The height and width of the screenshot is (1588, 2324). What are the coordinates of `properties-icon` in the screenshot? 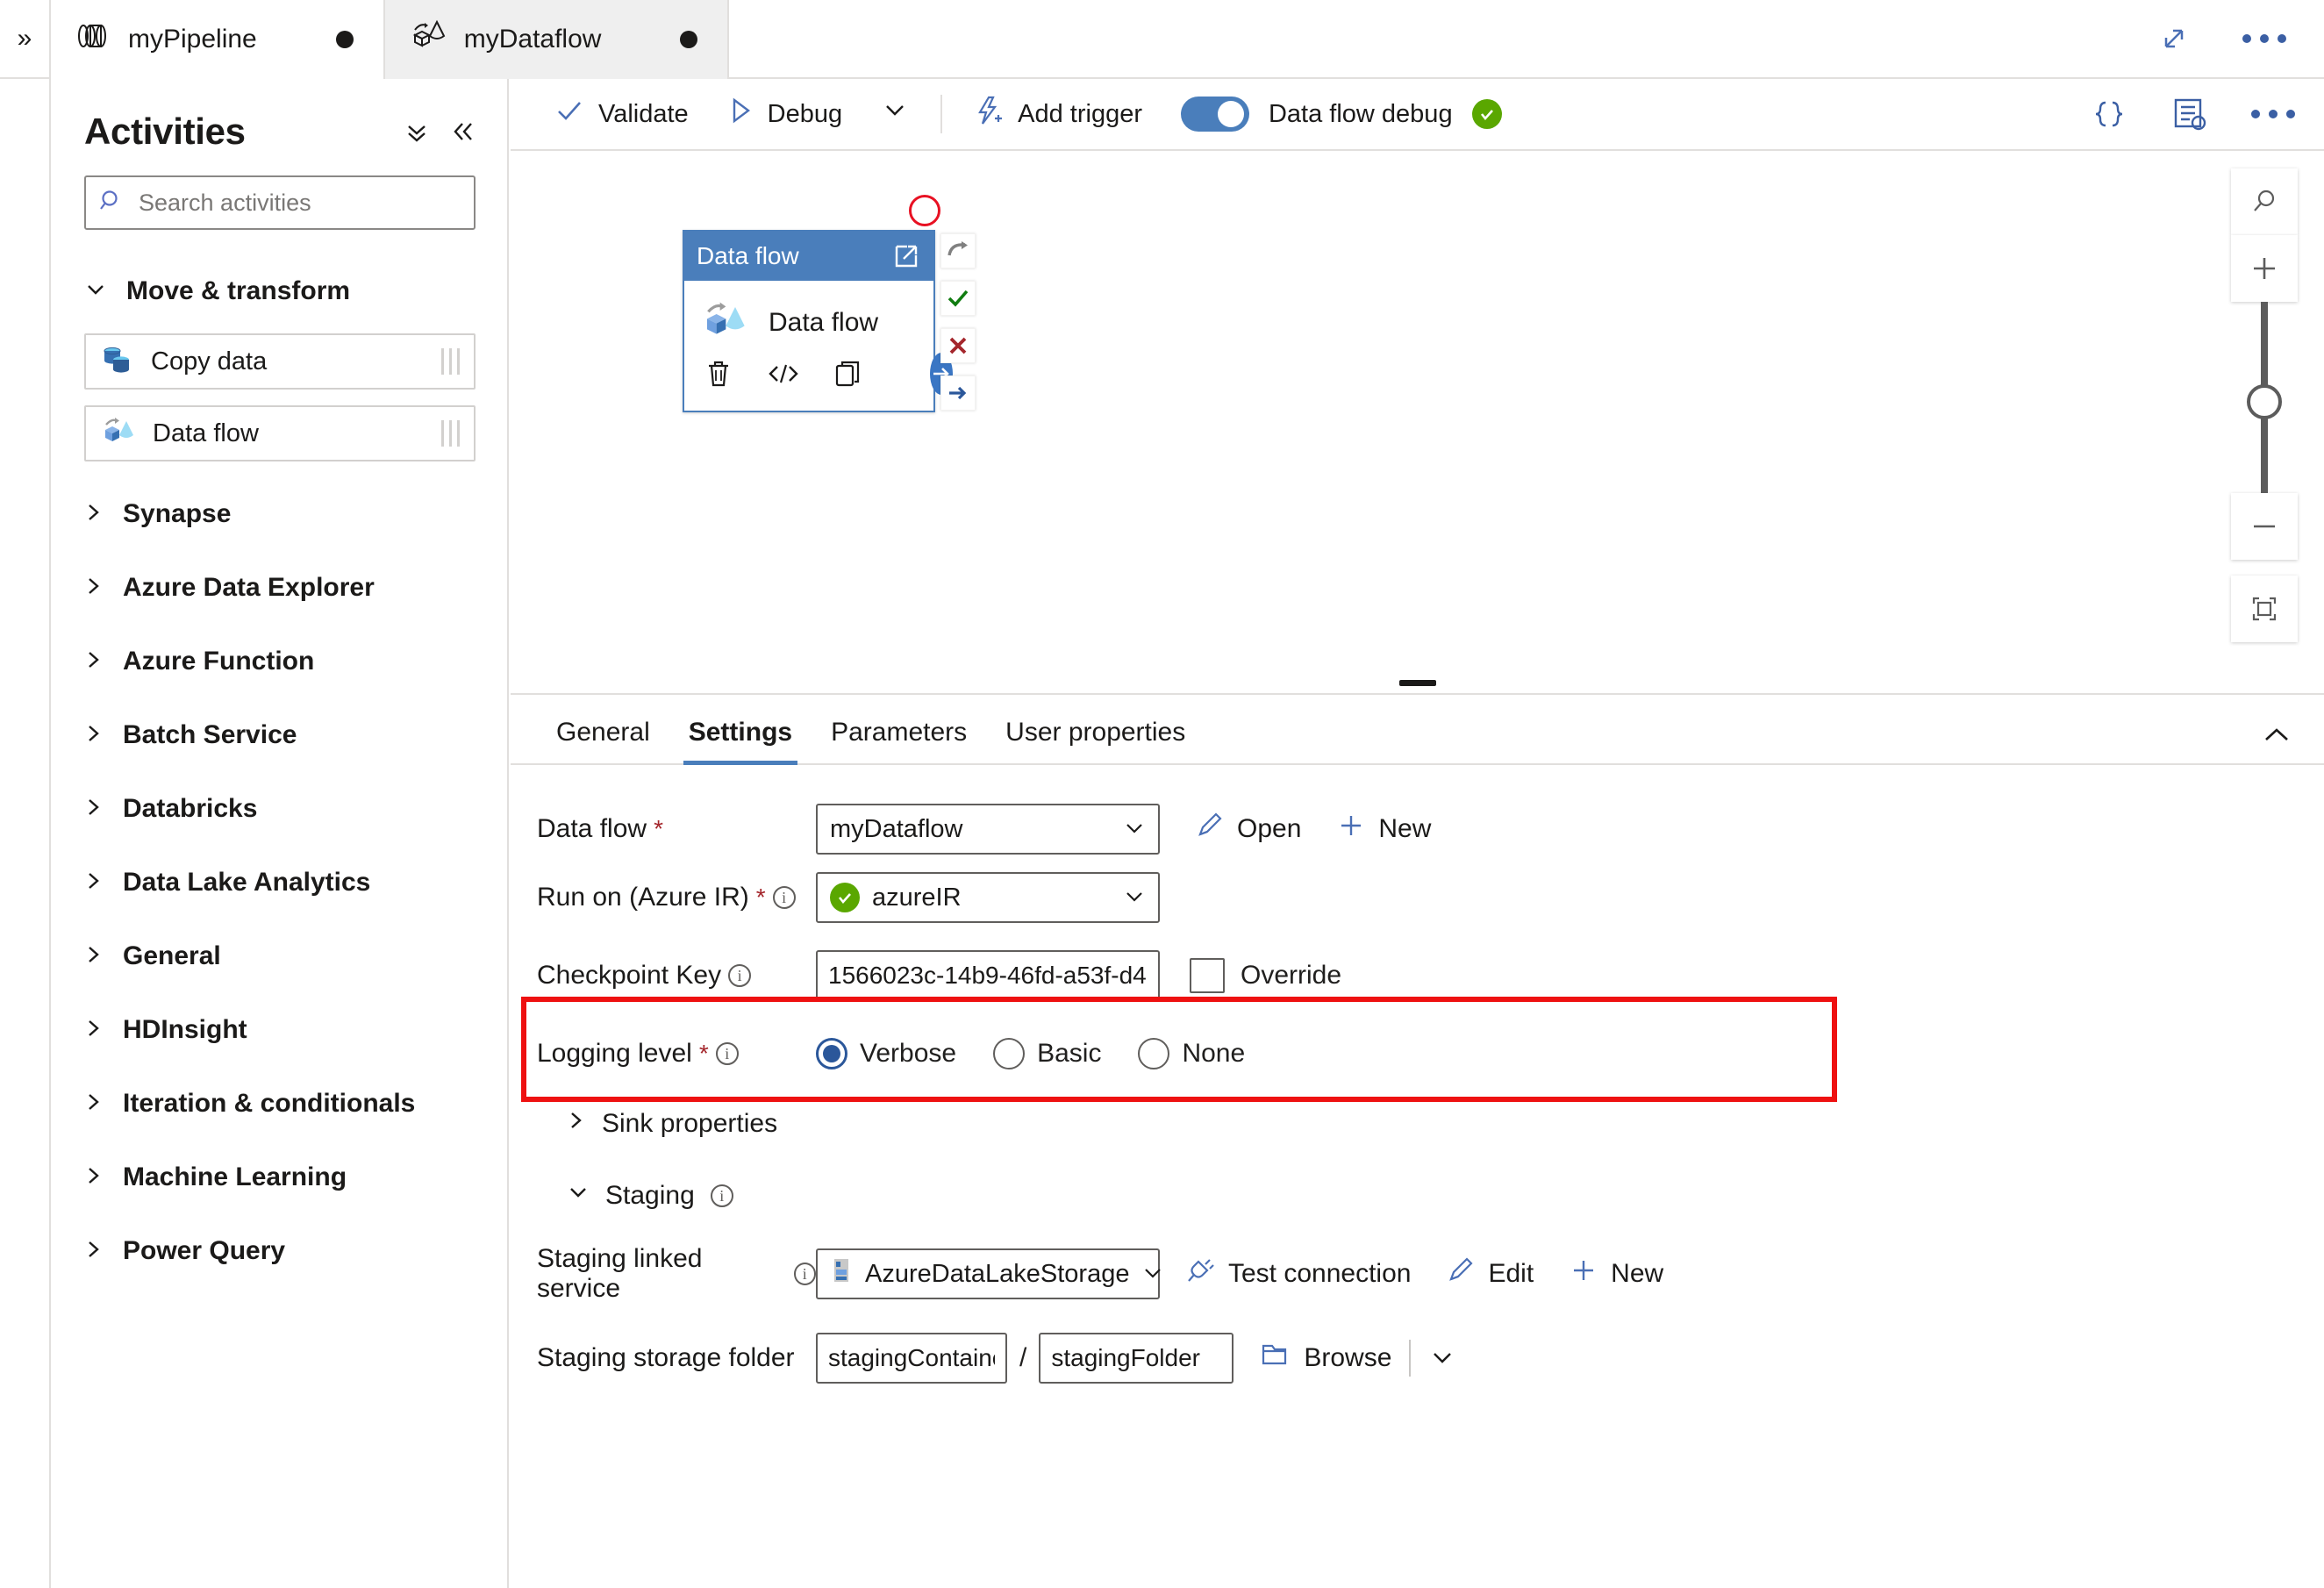 It's located at (2189, 114).